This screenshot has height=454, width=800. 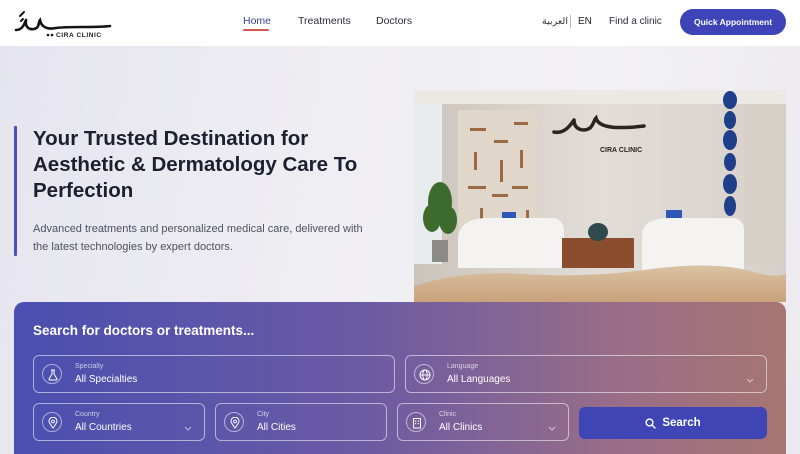 What do you see at coordinates (448, 414) in the screenshot?
I see `clinic-label: Clinic` at bounding box center [448, 414].